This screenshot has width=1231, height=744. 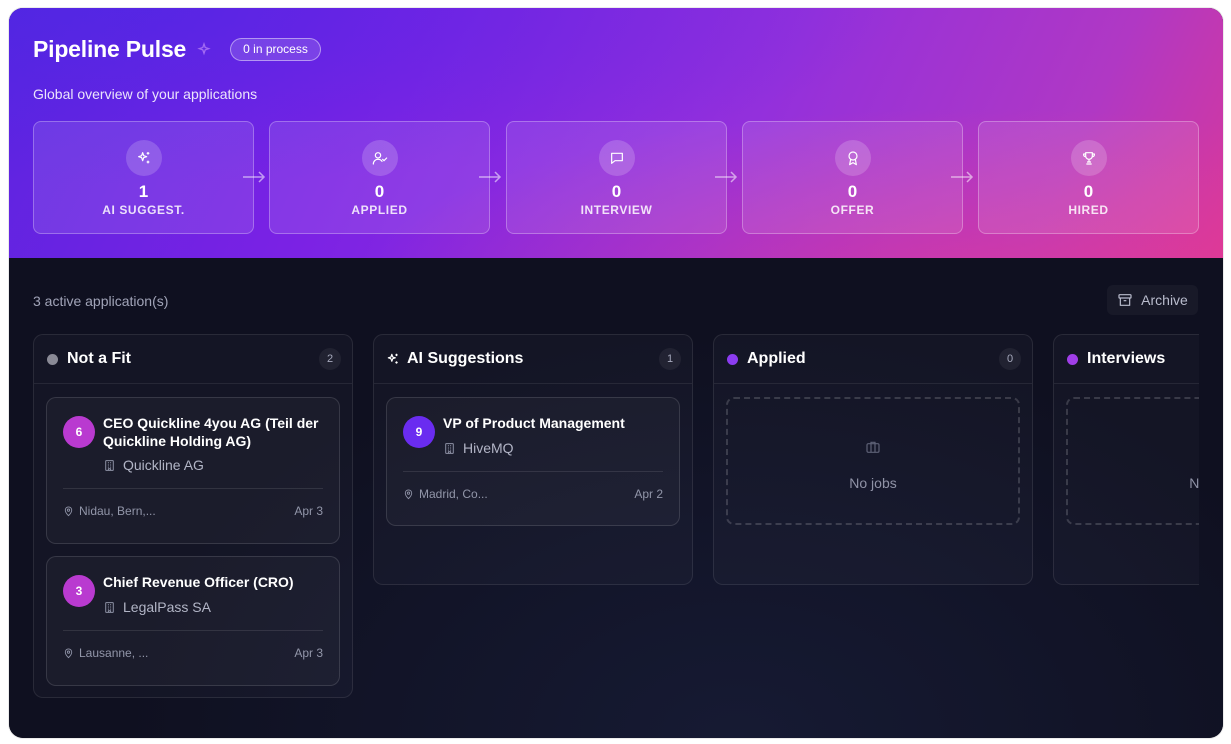 What do you see at coordinates (145, 94) in the screenshot?
I see `page-subtitle: Global overview of your applications` at bounding box center [145, 94].